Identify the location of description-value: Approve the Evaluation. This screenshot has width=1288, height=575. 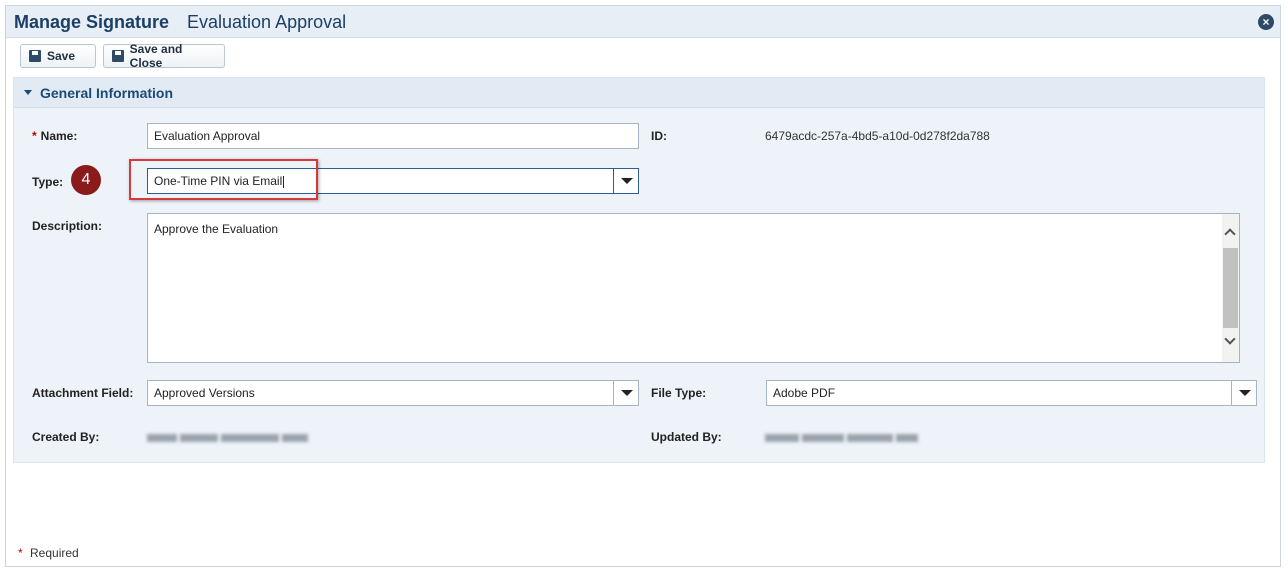
(216, 229).